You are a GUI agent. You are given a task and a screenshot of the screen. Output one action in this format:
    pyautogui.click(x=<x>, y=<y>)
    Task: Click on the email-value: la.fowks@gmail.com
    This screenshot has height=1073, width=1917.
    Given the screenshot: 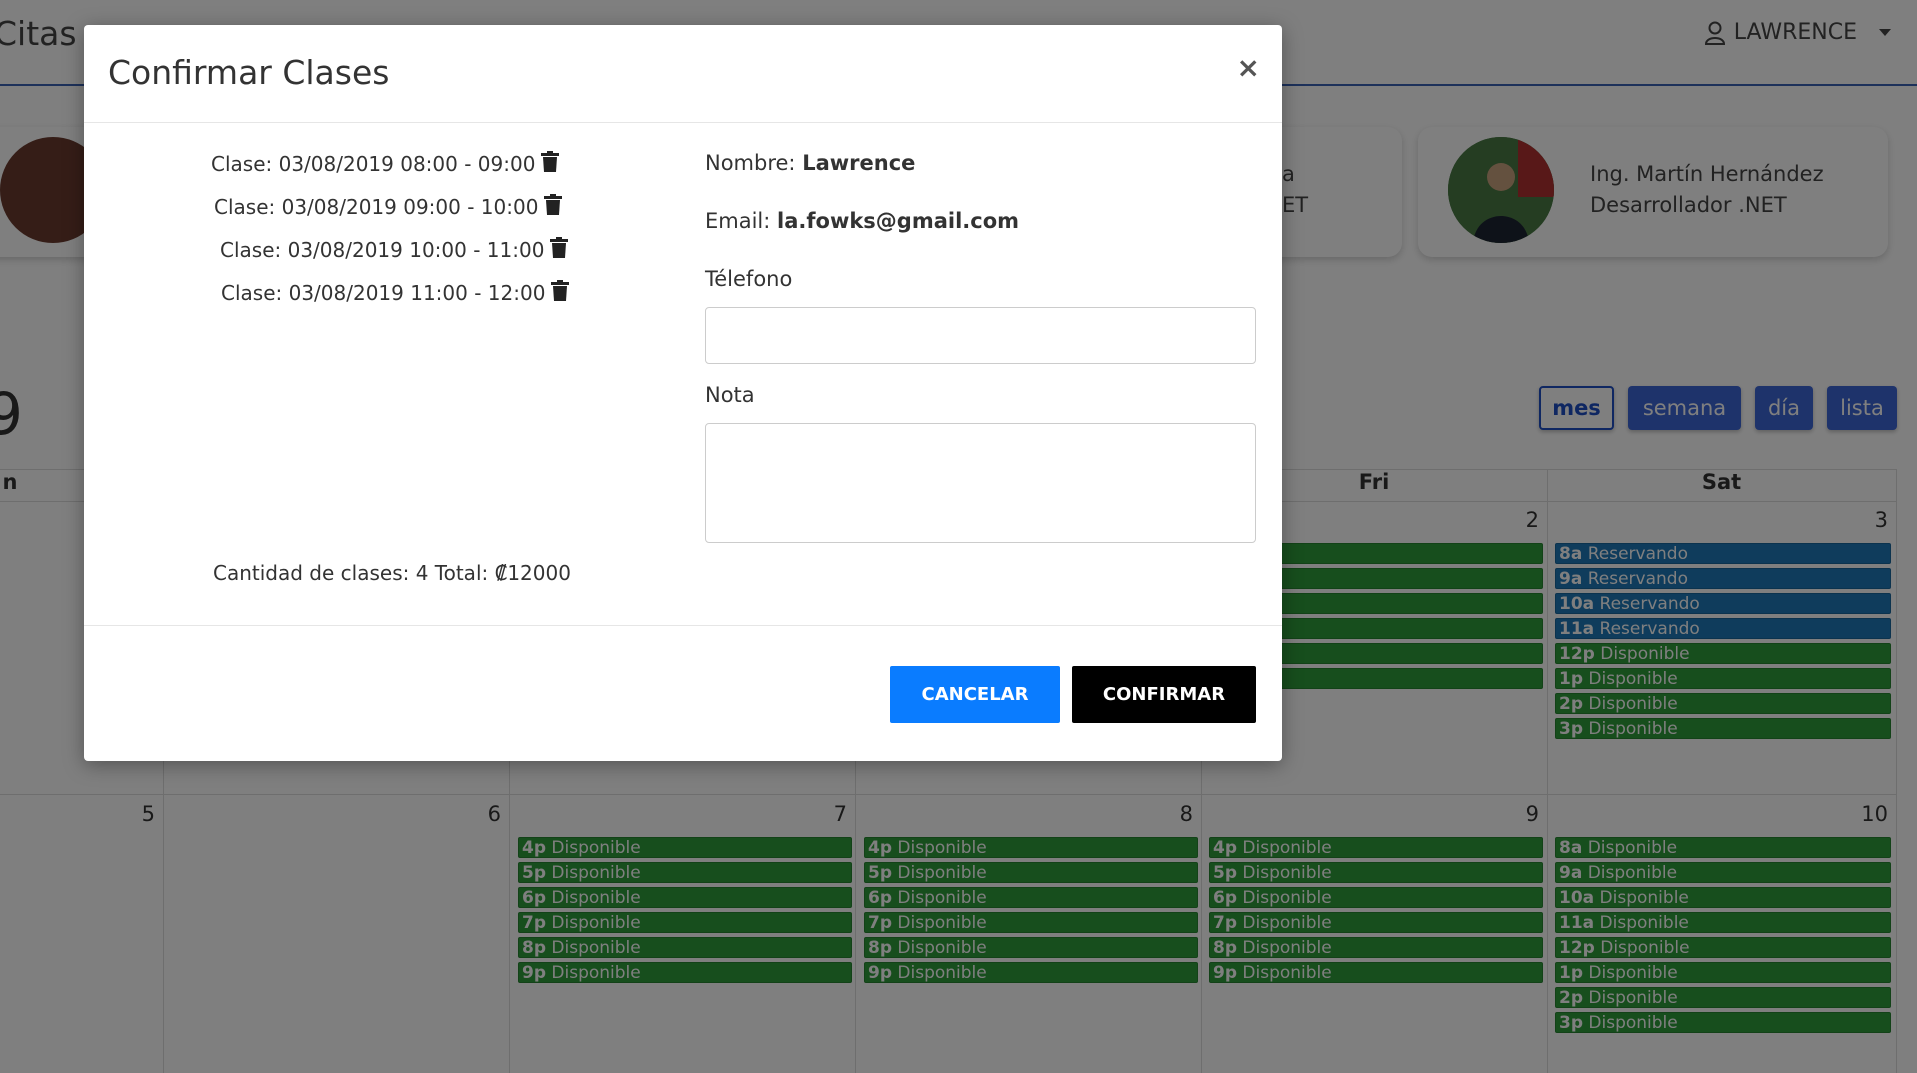 What is the action you would take?
    pyautogui.click(x=898, y=221)
    